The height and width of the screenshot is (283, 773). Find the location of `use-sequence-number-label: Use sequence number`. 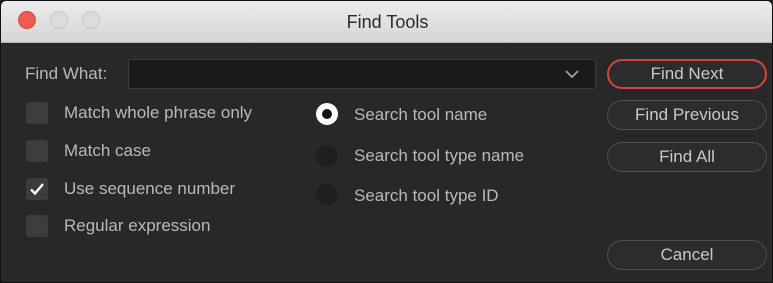

use-sequence-number-label: Use sequence number is located at coordinates (150, 188).